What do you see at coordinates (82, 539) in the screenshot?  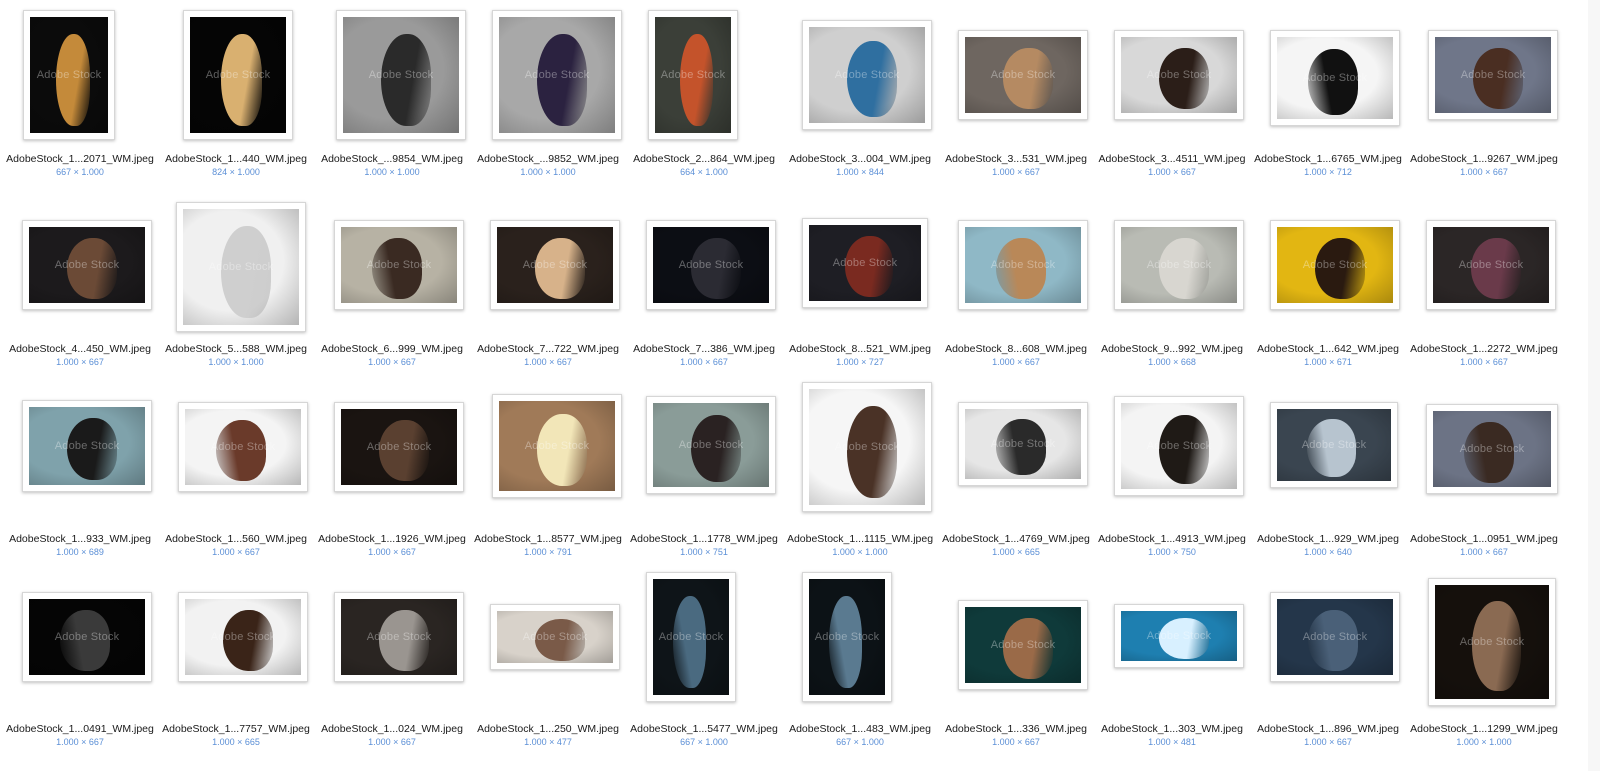 I see `file-name: AdobeStock_1...933_WM.jpeg` at bounding box center [82, 539].